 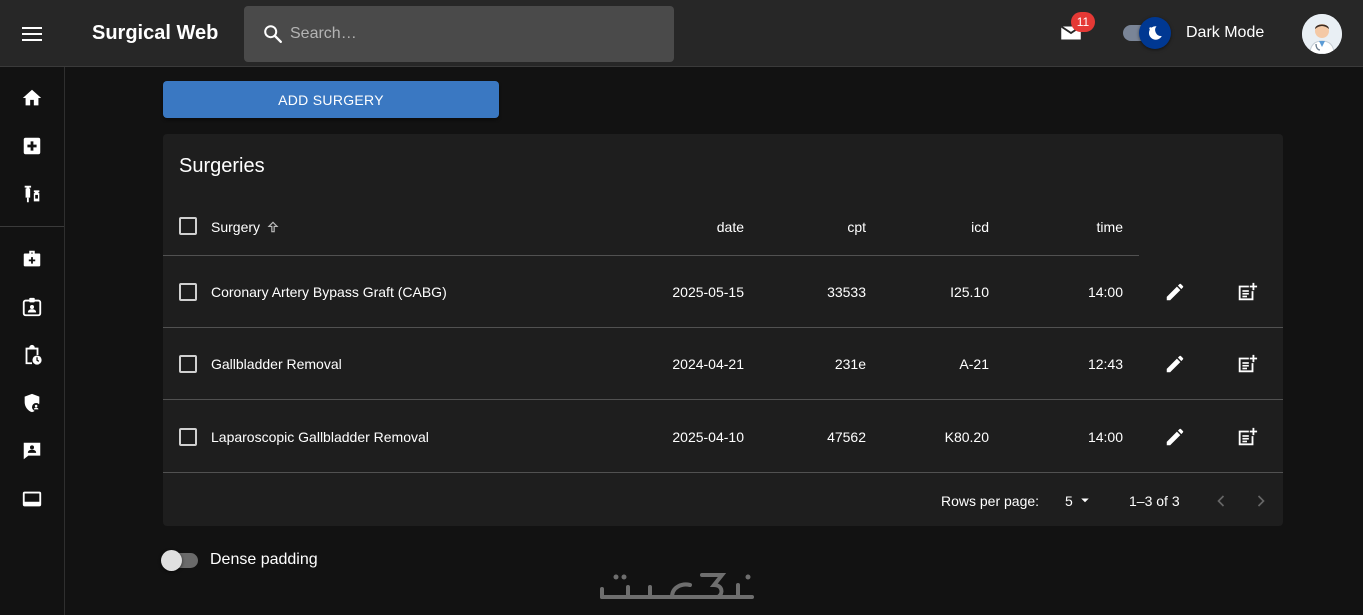 I want to click on cell-date: 2024-04-21, so click(x=708, y=364).